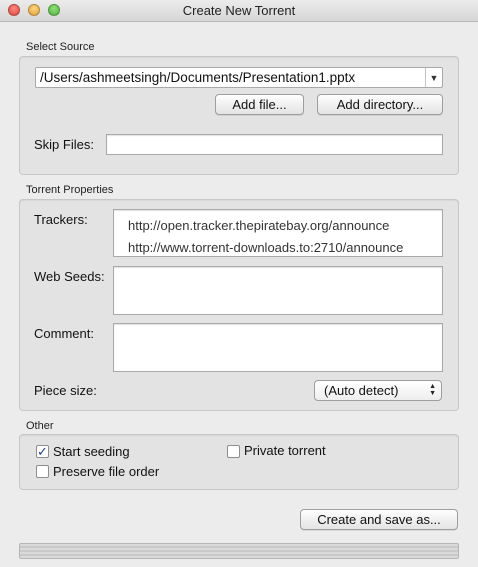 The image size is (478, 567). Describe the element at coordinates (239, 551) in the screenshot. I see `progress-bar` at that location.